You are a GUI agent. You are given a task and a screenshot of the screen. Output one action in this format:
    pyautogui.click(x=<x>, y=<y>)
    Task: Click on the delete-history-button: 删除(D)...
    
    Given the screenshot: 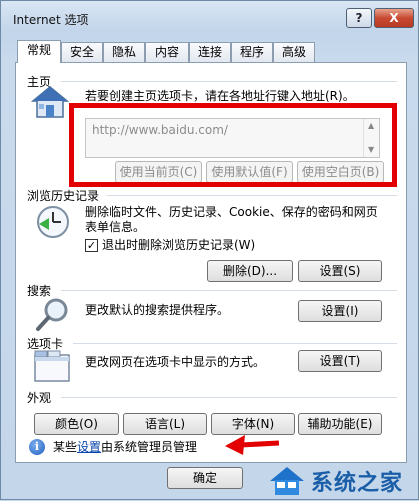 What is the action you would take?
    pyautogui.click(x=250, y=271)
    